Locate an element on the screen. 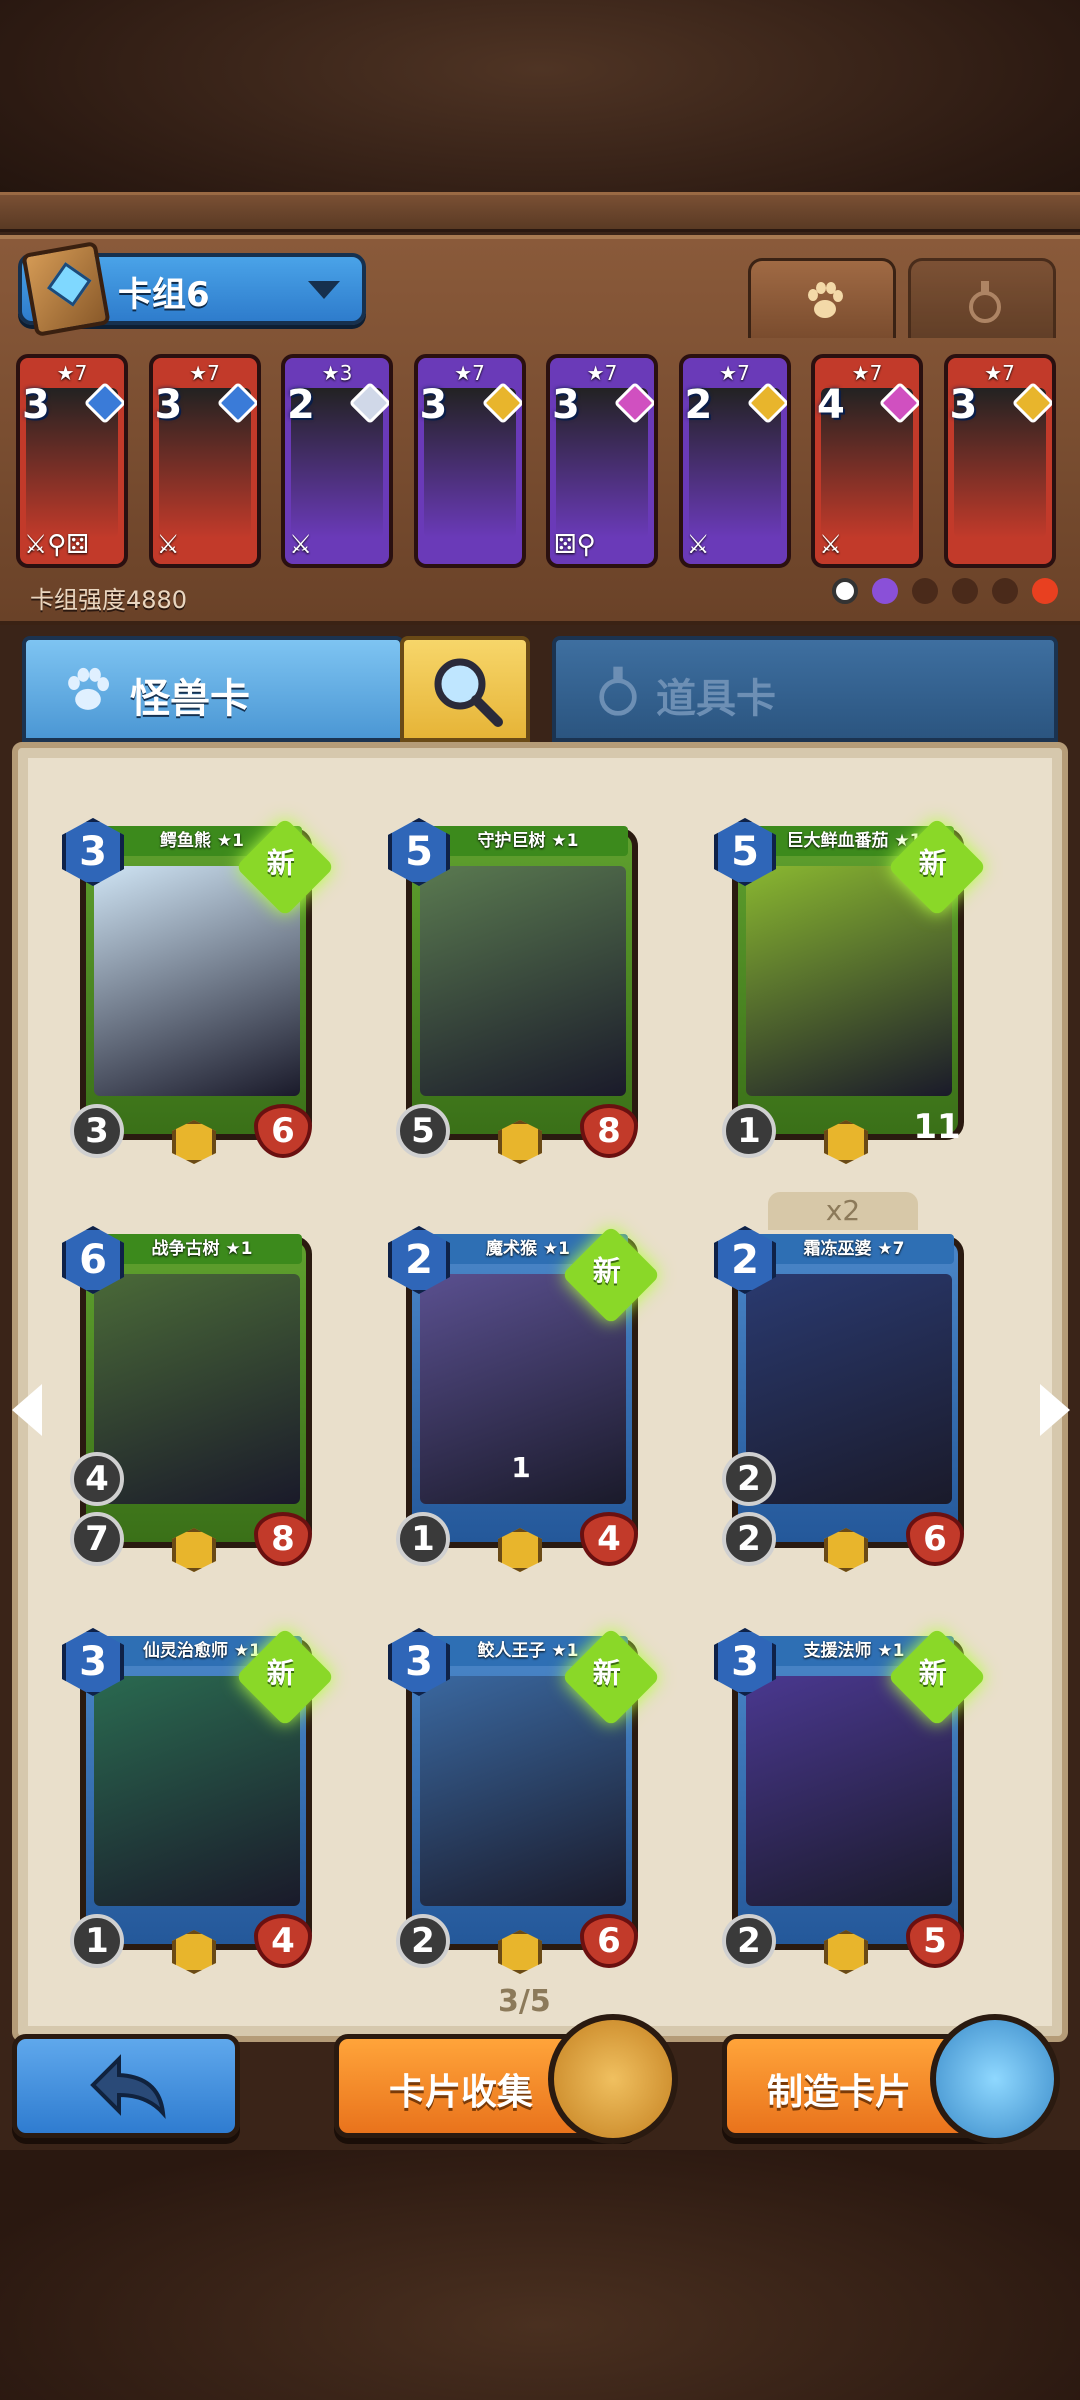 Image resolution: width=1080 pixels, height=2400 pixels. deck-selector: 卡组6 is located at coordinates (192, 289).